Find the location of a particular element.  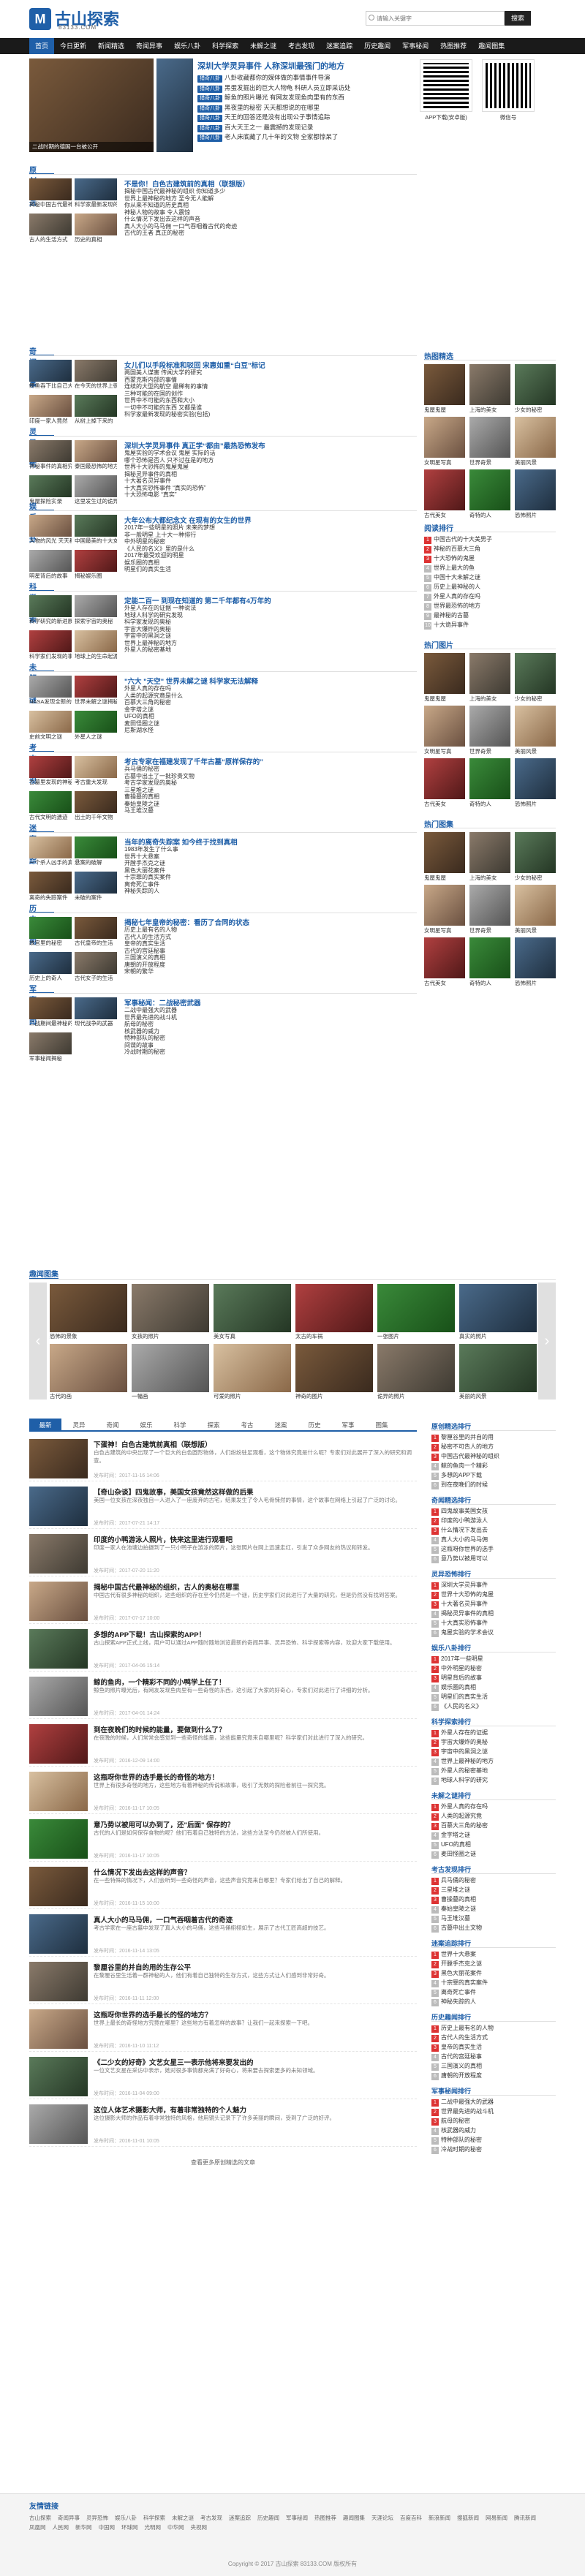

section-list-item: 马王堆汉墓 is located at coordinates (263, 811).